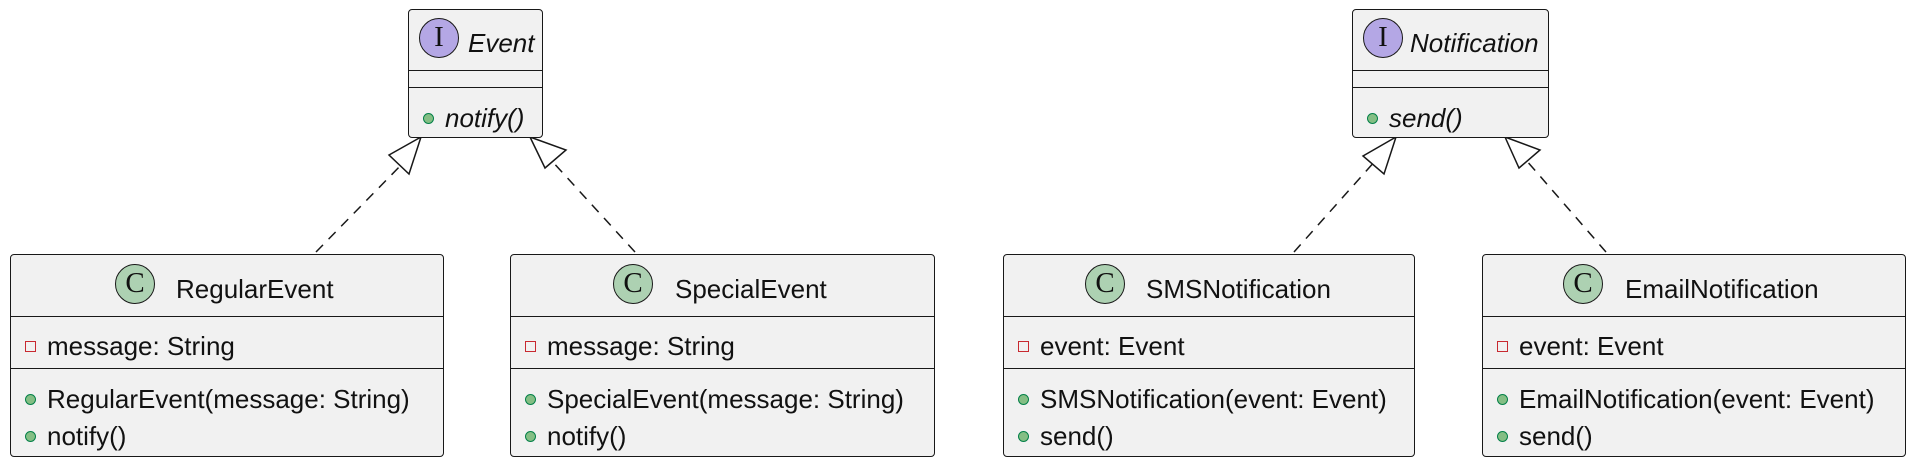 This screenshot has height=462, width=1912. I want to click on interface-notification: I Notification send(), so click(1450, 73).